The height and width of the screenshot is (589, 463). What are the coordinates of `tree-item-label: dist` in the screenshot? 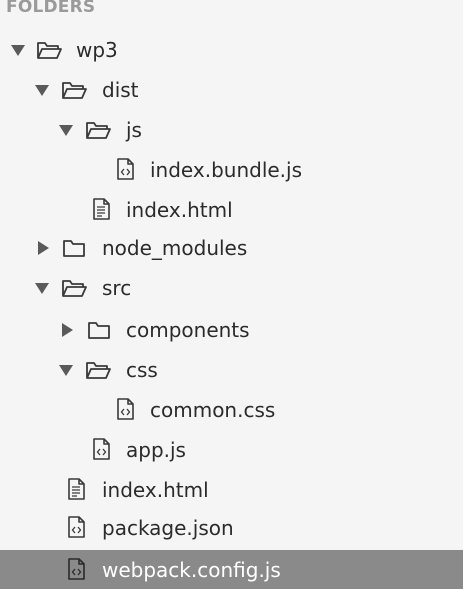 It's located at (120, 90).